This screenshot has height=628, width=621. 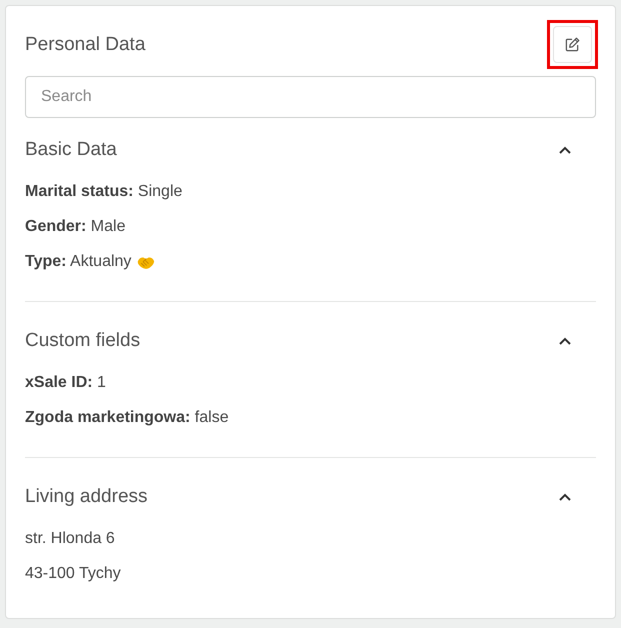 What do you see at coordinates (75, 227) in the screenshot?
I see `field-text: Gender: Male` at bounding box center [75, 227].